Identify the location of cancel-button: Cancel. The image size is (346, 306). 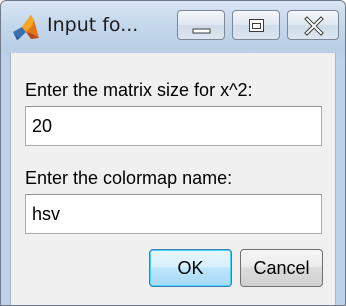
(281, 268).